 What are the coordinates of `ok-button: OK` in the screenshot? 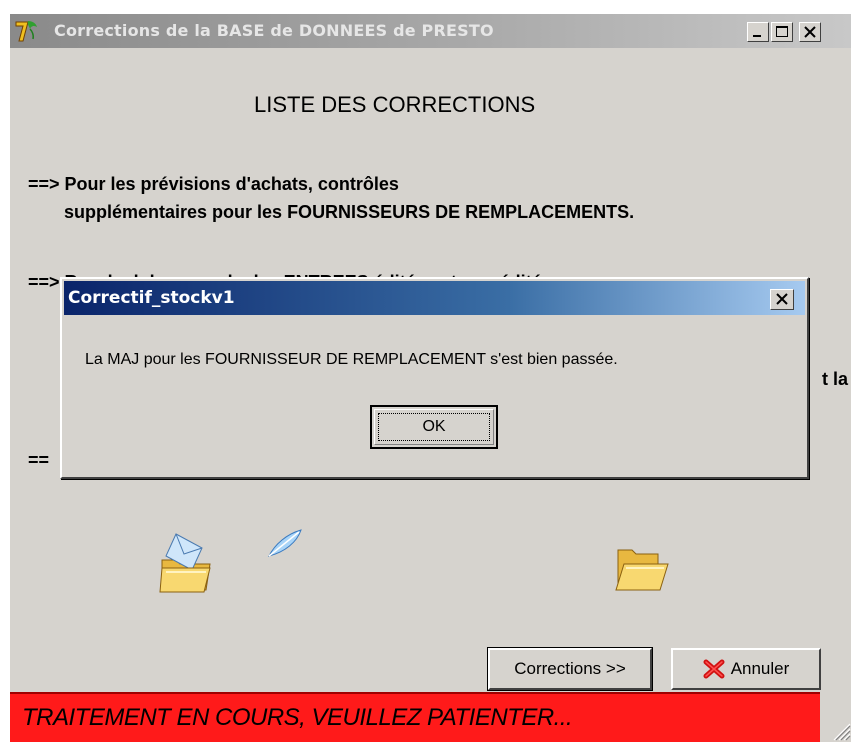 It's located at (434, 427).